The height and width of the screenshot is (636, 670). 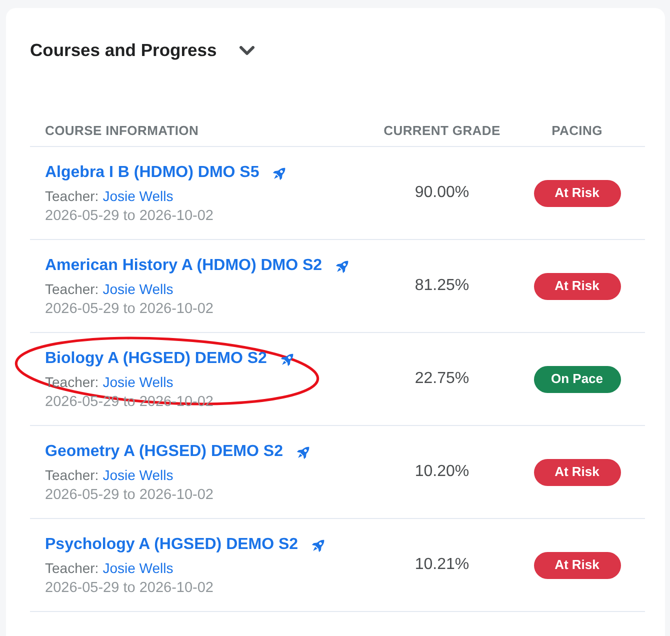 What do you see at coordinates (123, 50) in the screenshot?
I see `card-title: Courses and Progress` at bounding box center [123, 50].